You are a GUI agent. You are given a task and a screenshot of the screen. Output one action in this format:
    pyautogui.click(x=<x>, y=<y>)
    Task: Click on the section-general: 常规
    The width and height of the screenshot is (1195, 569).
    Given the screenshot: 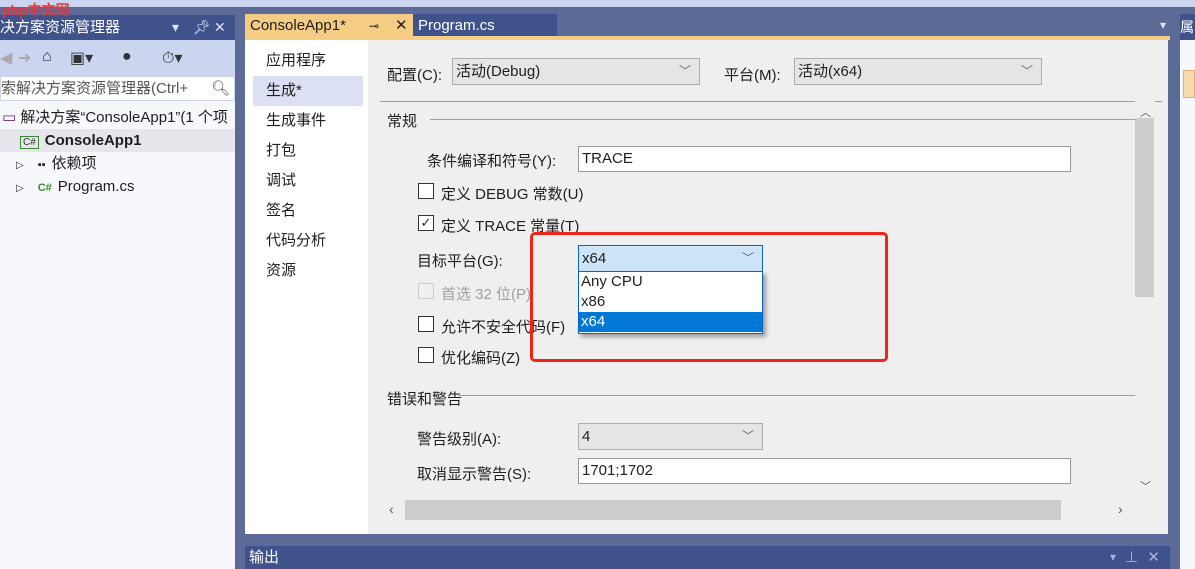 What is the action you would take?
    pyautogui.click(x=402, y=121)
    